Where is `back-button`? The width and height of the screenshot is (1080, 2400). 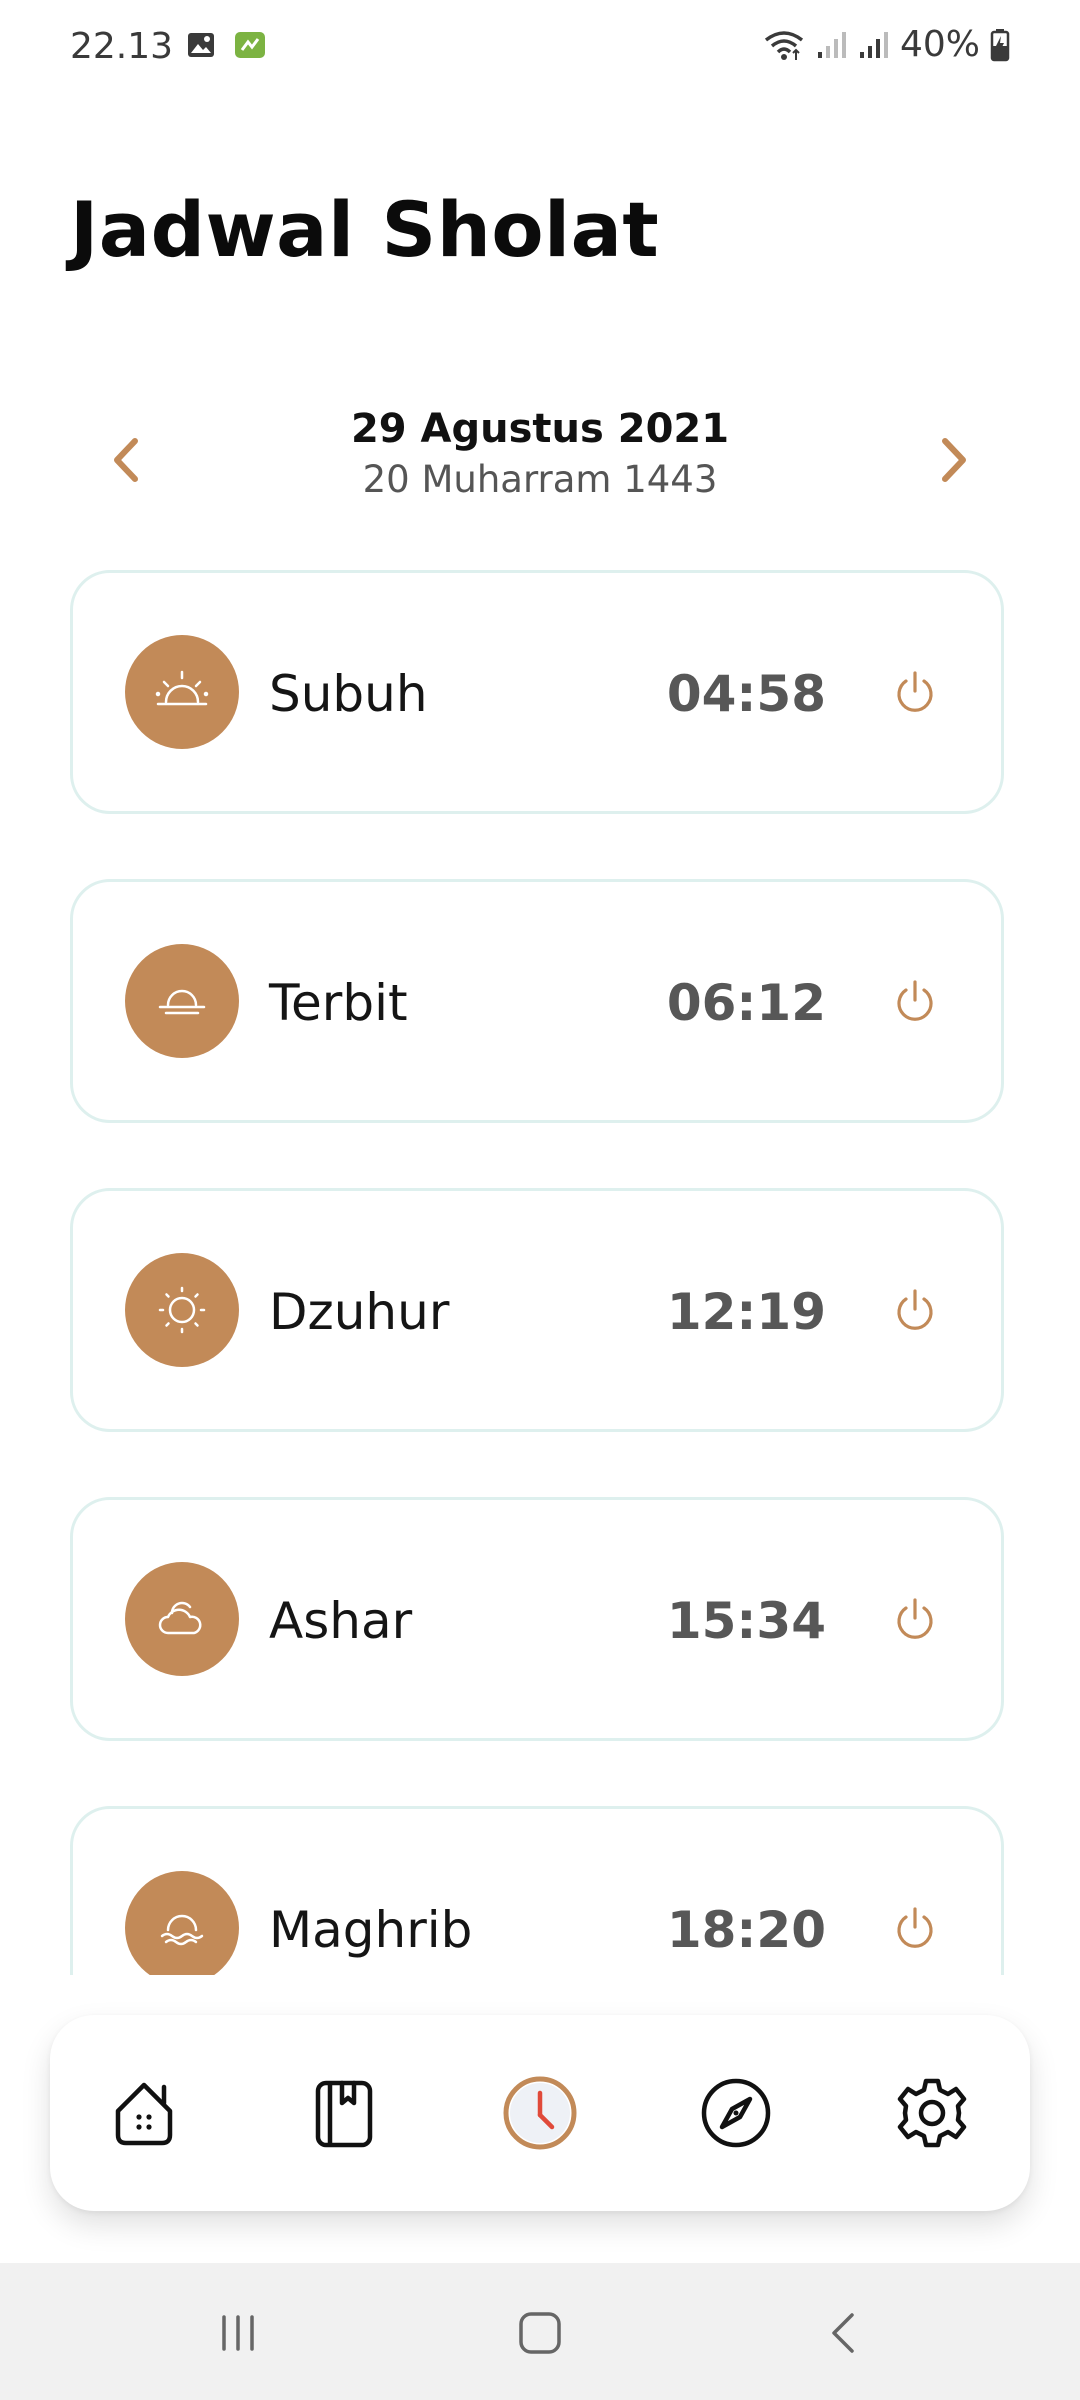 back-button is located at coordinates (844, 2333).